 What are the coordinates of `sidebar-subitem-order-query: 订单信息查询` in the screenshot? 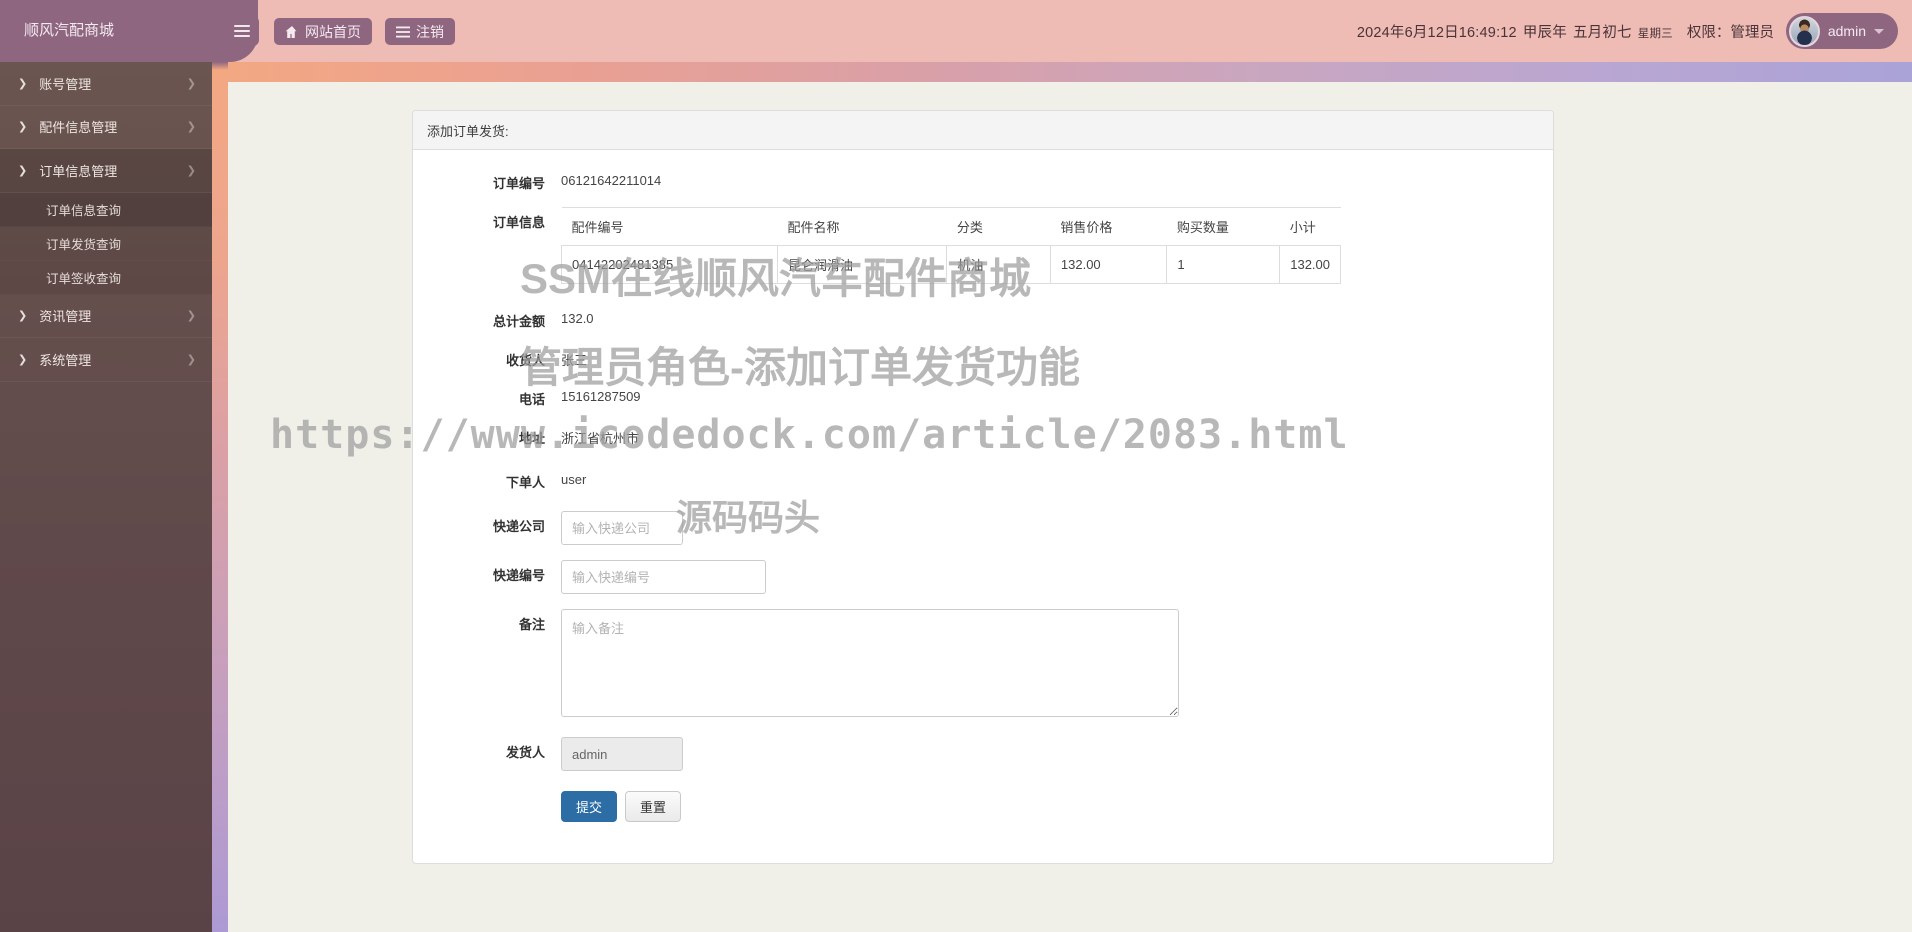 It's located at (106, 209).